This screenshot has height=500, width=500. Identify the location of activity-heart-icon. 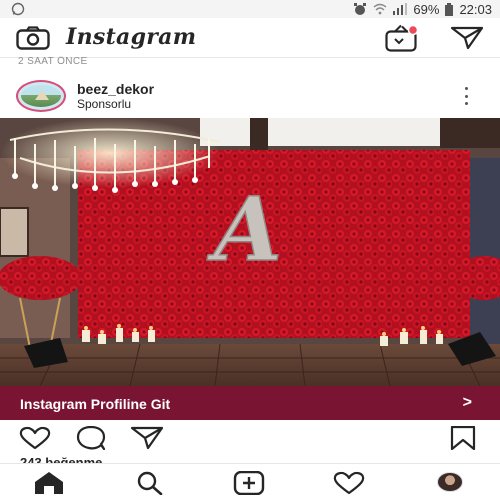
(349, 483).